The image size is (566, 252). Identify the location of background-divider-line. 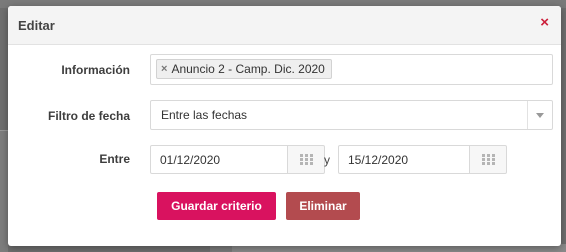
(4, 130).